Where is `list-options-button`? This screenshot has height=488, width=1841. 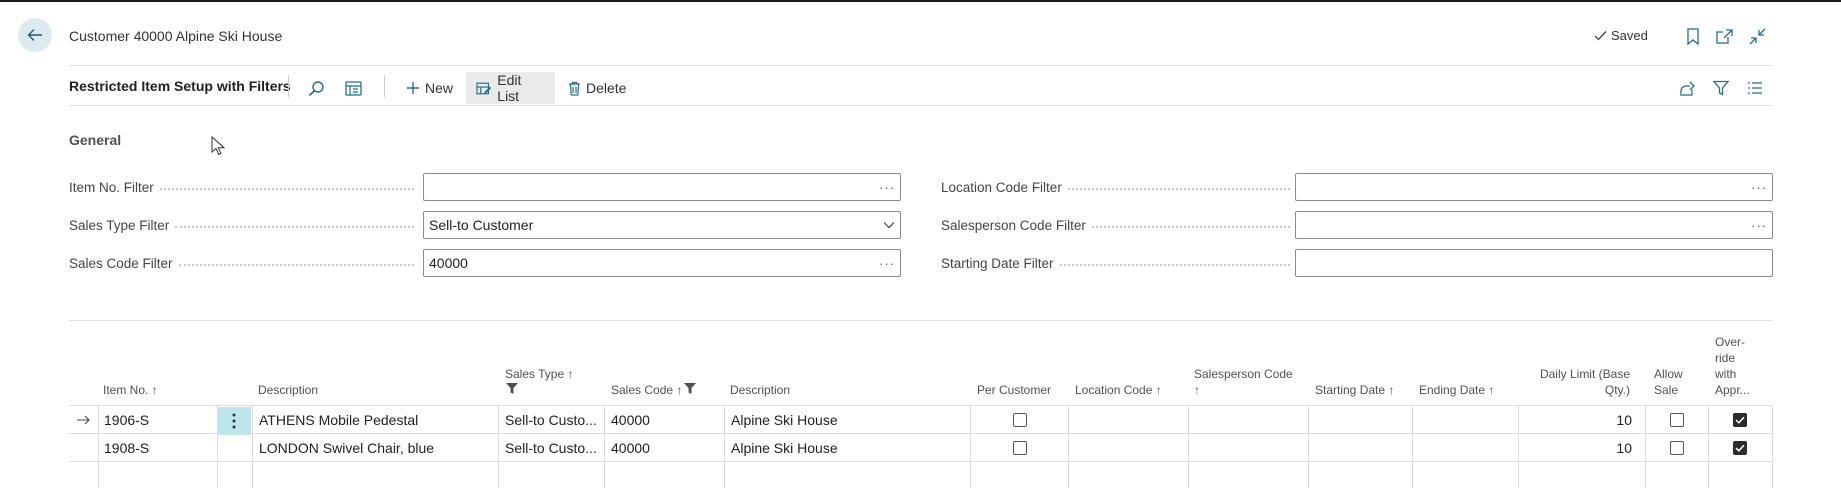 list-options-button is located at coordinates (1755, 88).